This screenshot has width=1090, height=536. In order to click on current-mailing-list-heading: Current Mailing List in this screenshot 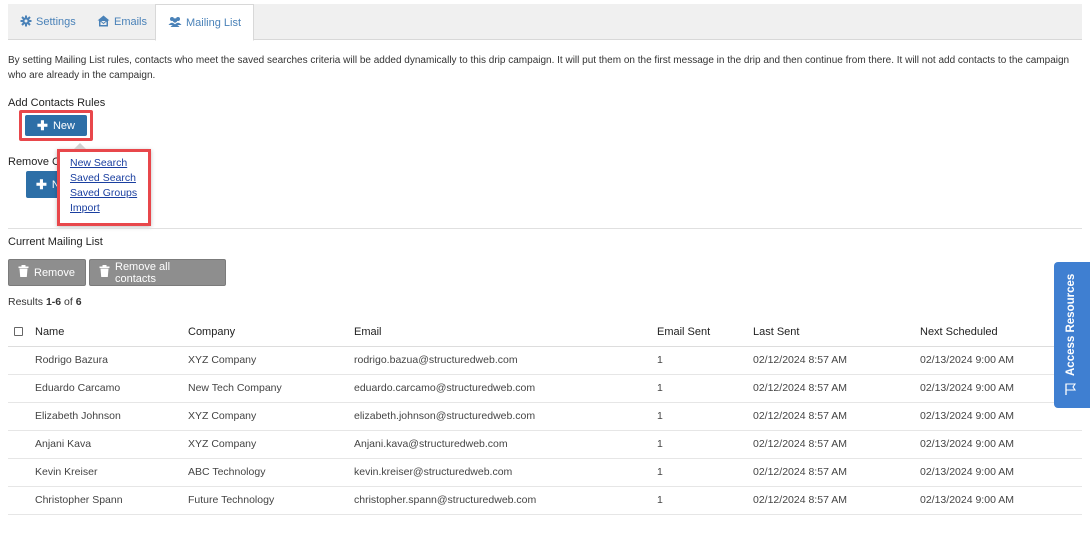, I will do `click(55, 242)`.